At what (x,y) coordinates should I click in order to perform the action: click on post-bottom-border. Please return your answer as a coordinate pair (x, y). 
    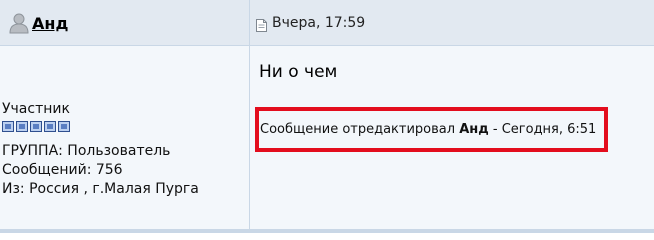
    Looking at the image, I should click on (327, 231).